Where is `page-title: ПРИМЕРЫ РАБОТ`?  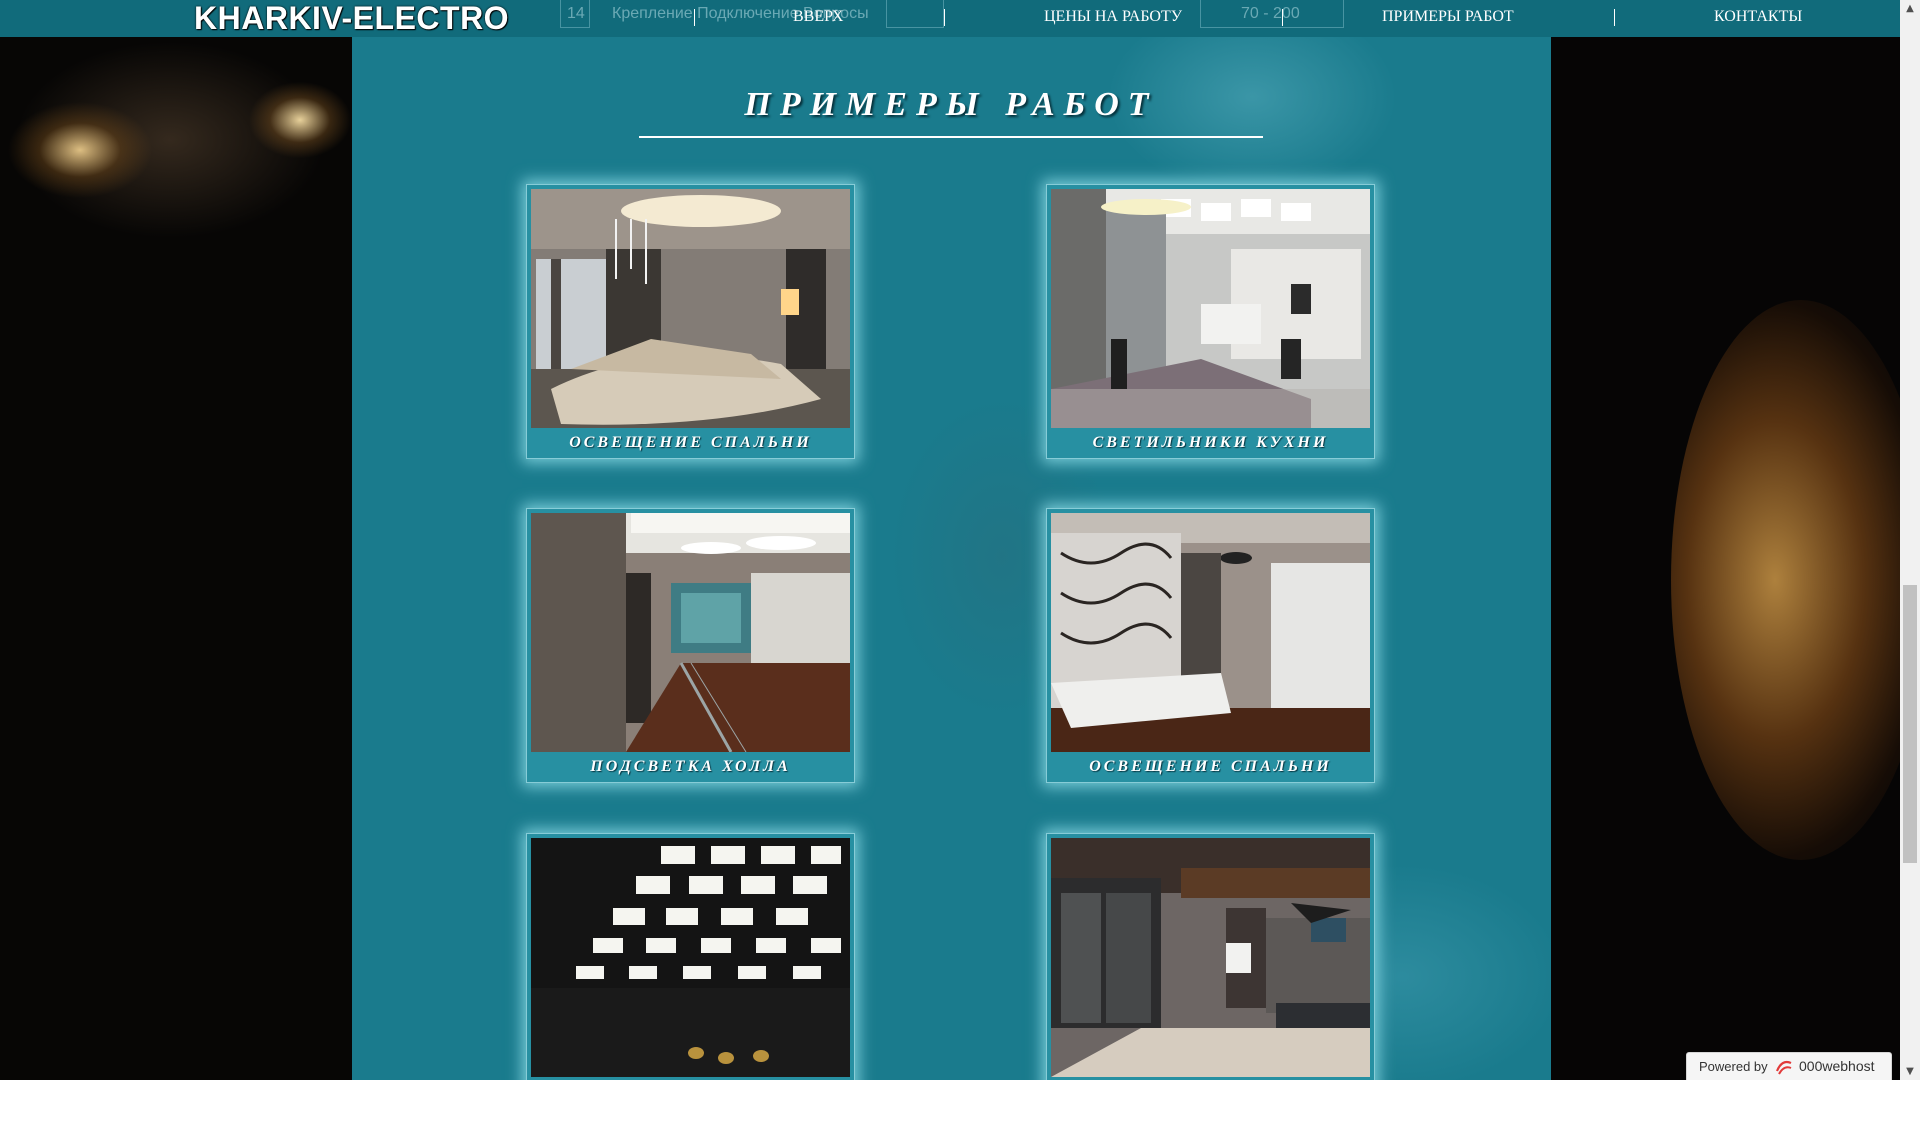
page-title: ПРИМЕРЫ РАБОТ is located at coordinates (951, 104).